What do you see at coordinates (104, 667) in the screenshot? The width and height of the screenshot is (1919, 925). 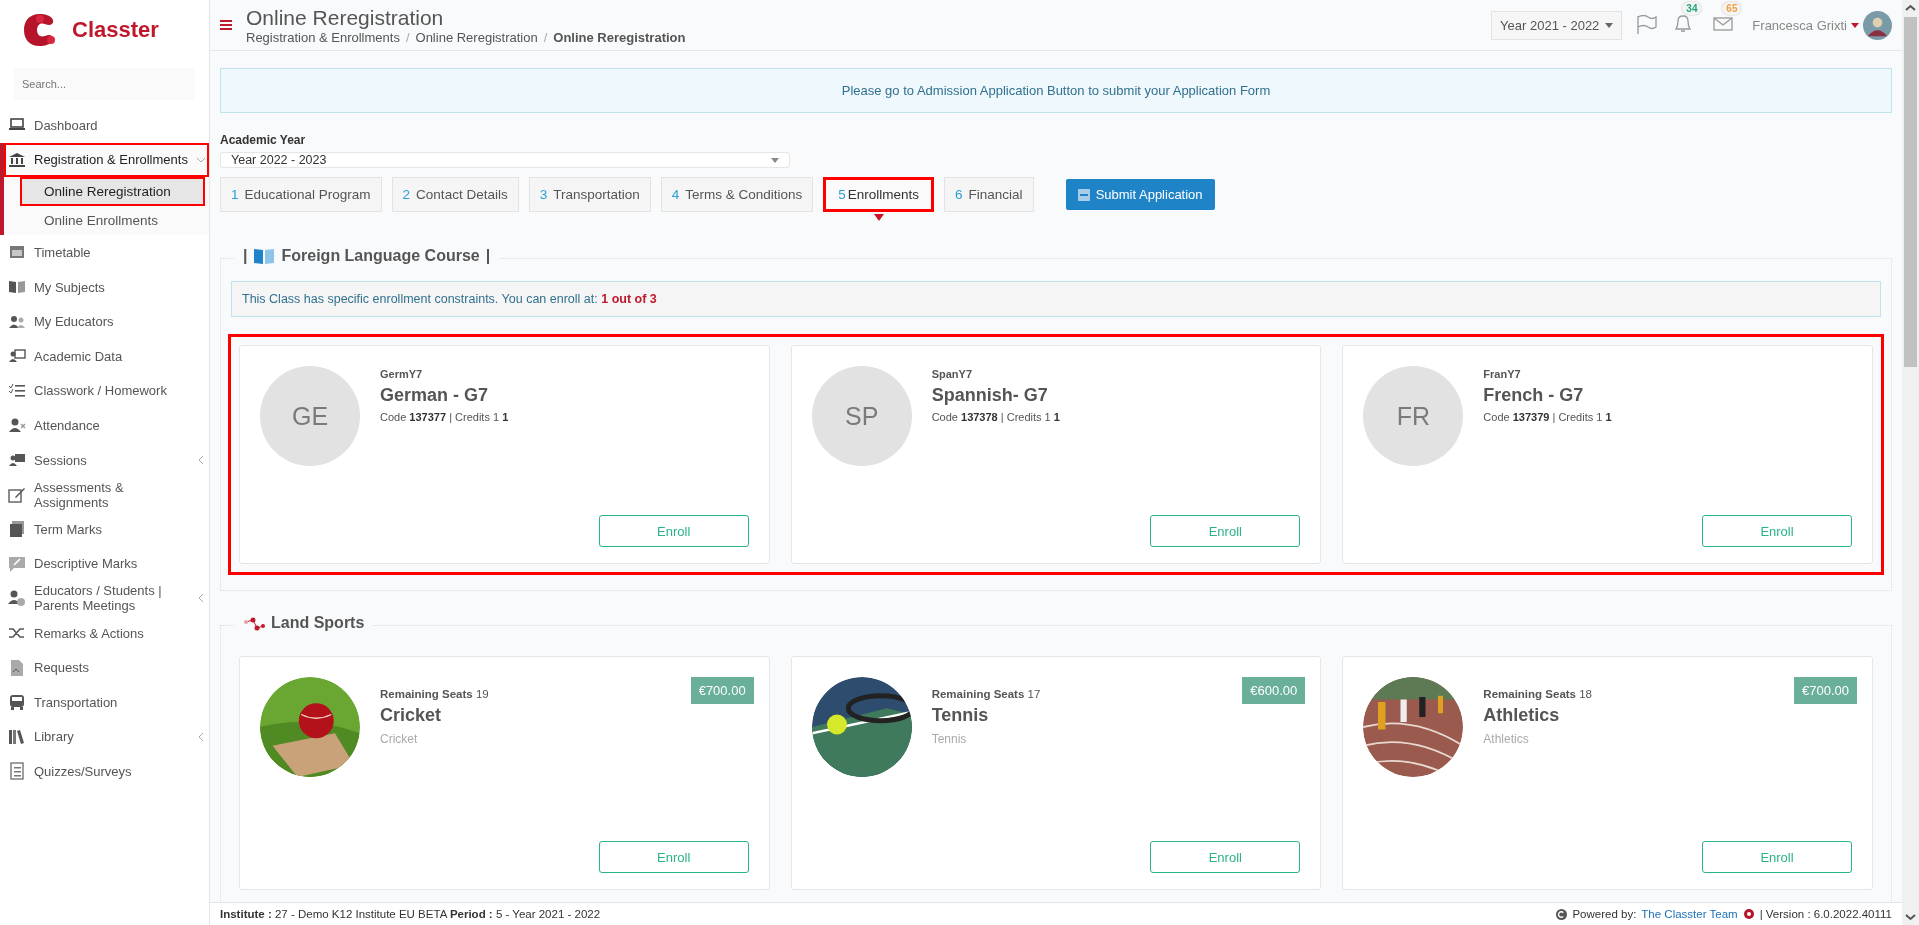 I see `sidebar-item: Requests` at bounding box center [104, 667].